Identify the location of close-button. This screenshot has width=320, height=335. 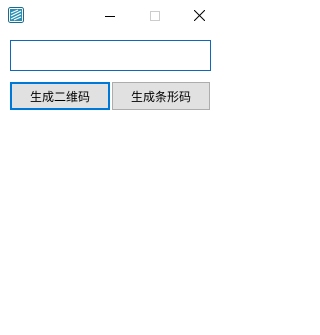
(199, 15).